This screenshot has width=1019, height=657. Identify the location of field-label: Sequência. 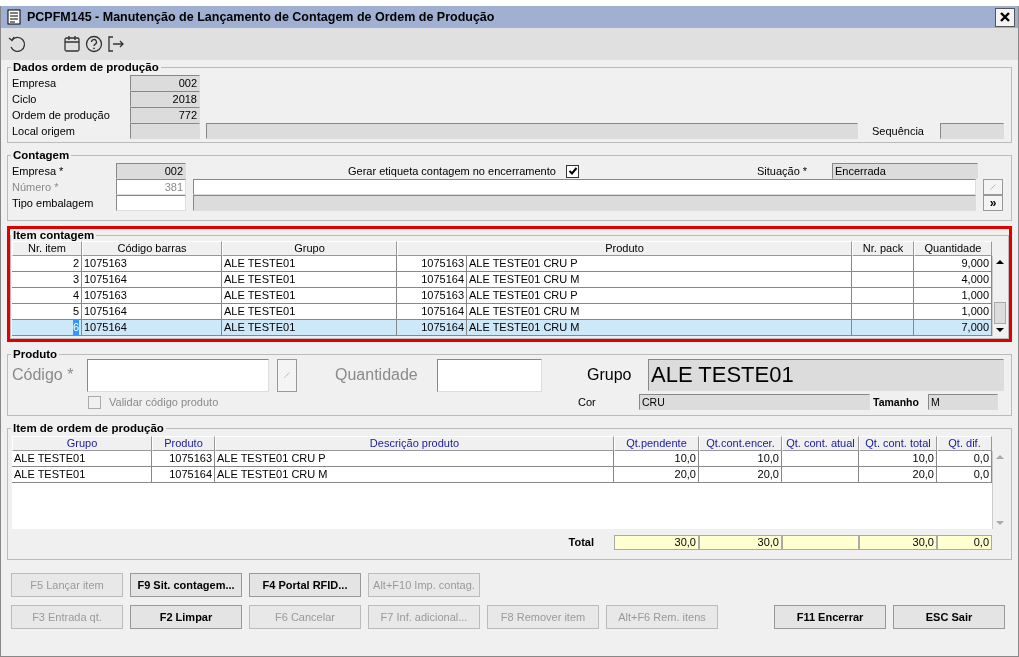
(898, 131).